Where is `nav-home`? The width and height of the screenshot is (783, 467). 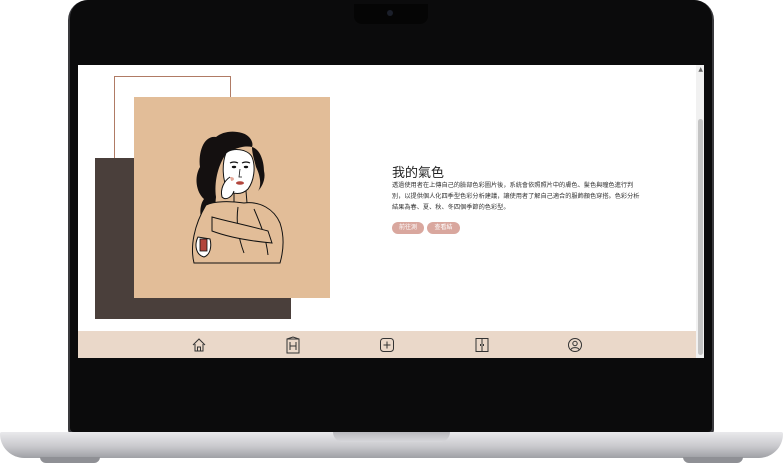 nav-home is located at coordinates (199, 345).